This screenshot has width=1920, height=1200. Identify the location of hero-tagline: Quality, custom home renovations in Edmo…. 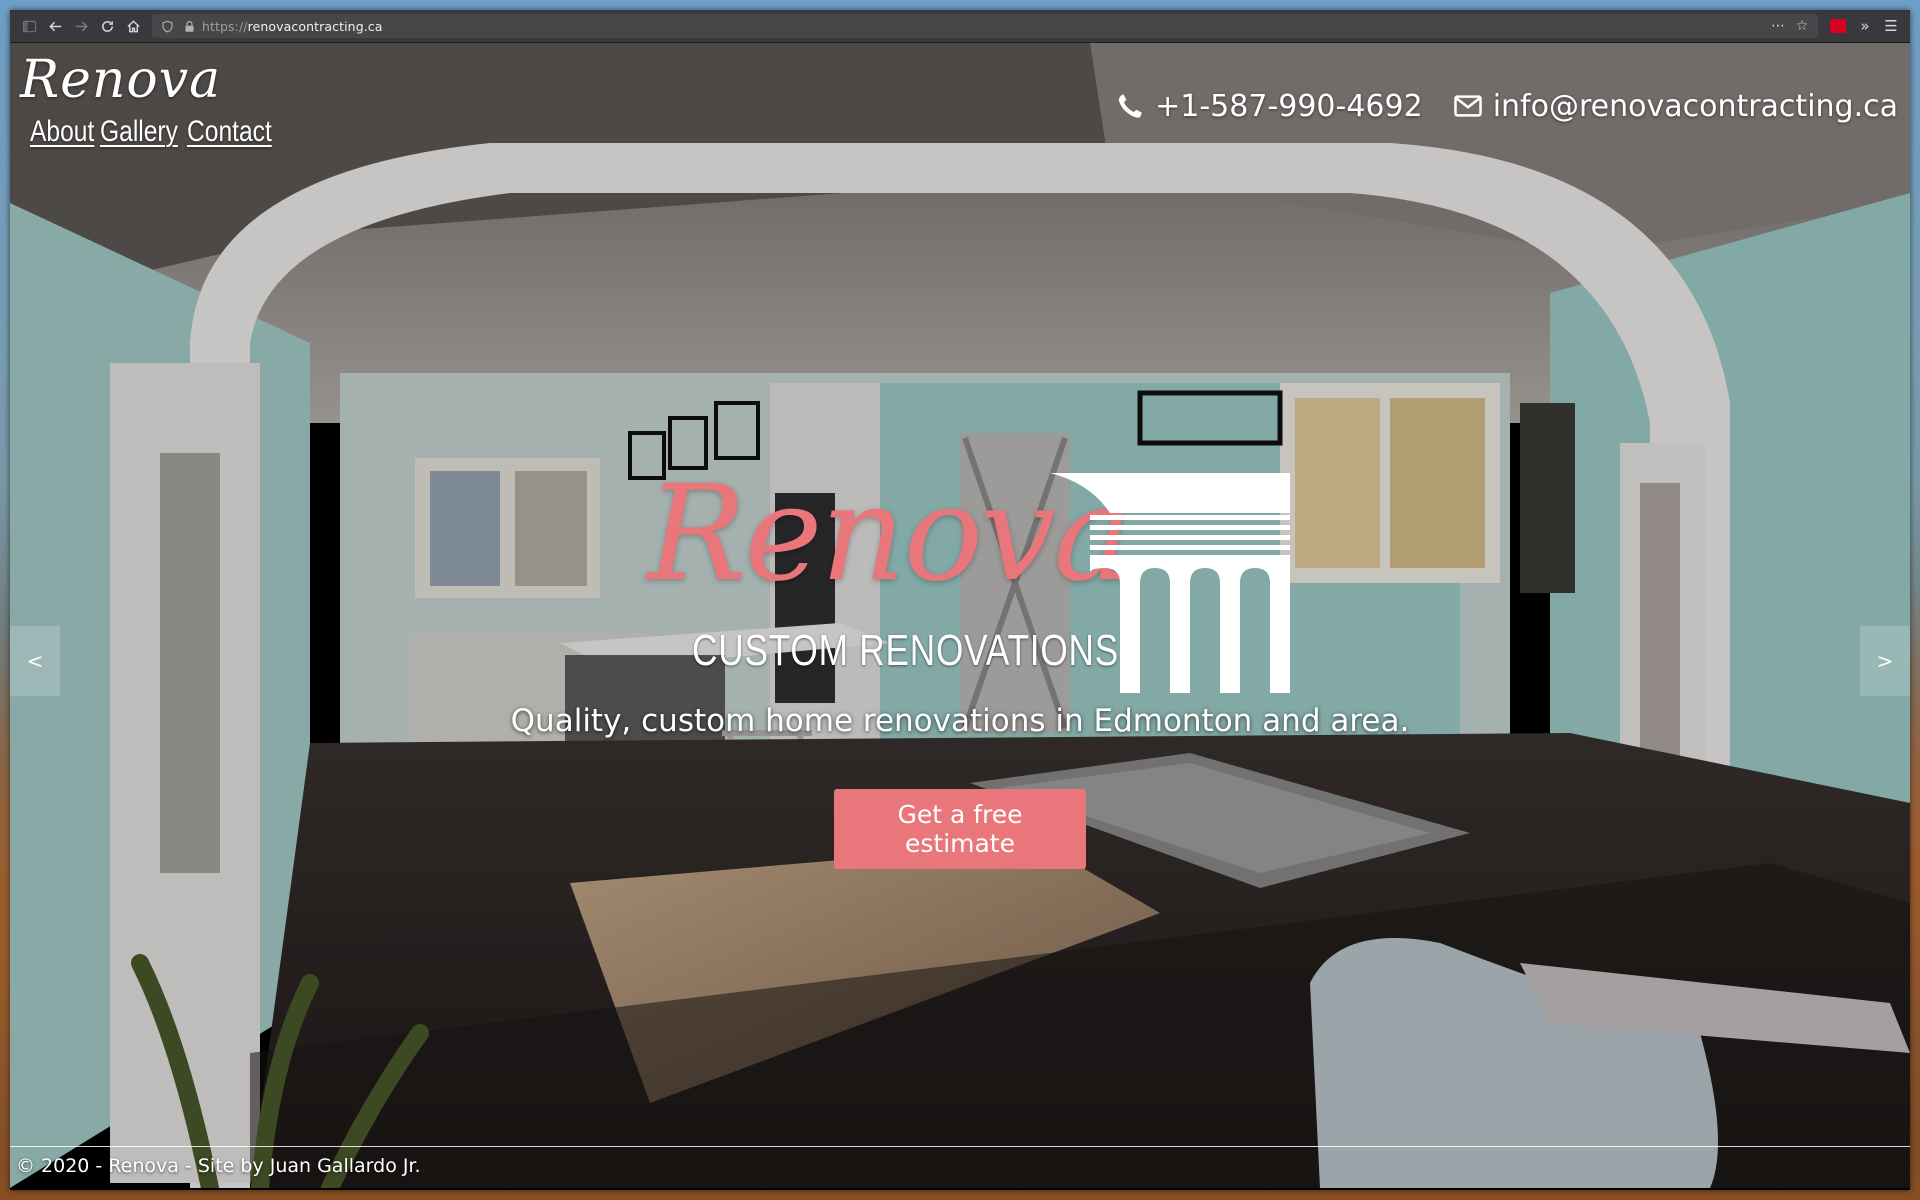
(960, 721).